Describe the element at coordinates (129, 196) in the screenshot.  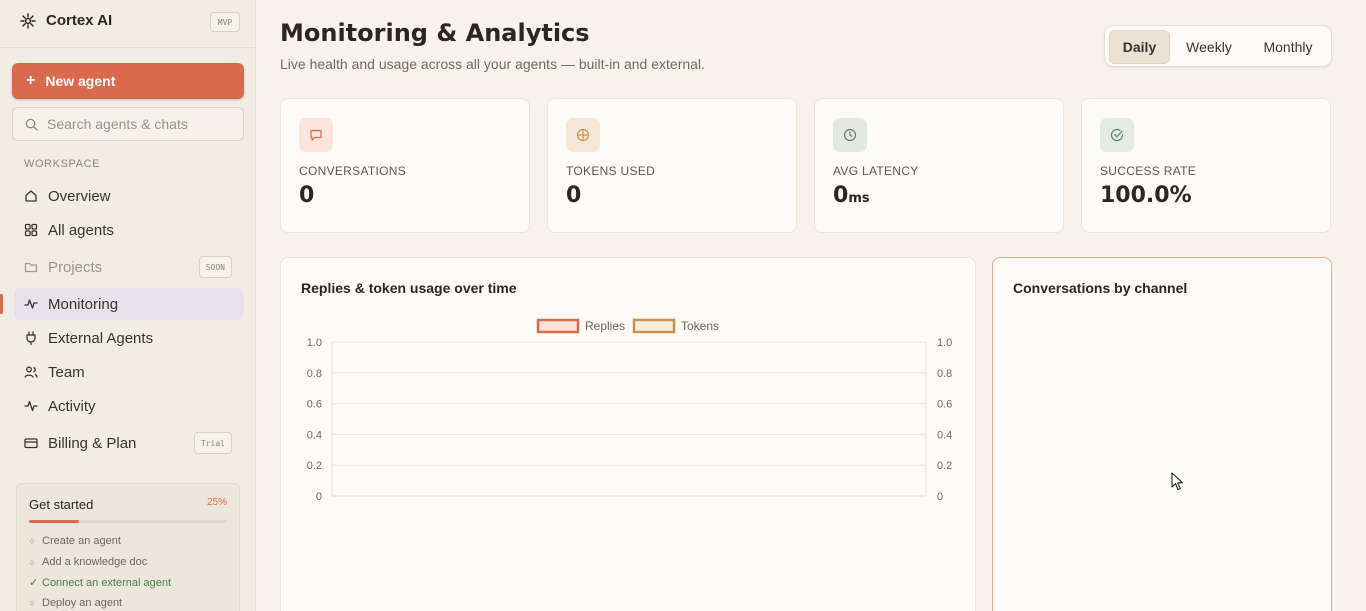
I see `sidebar-item-overview: Overview` at that location.